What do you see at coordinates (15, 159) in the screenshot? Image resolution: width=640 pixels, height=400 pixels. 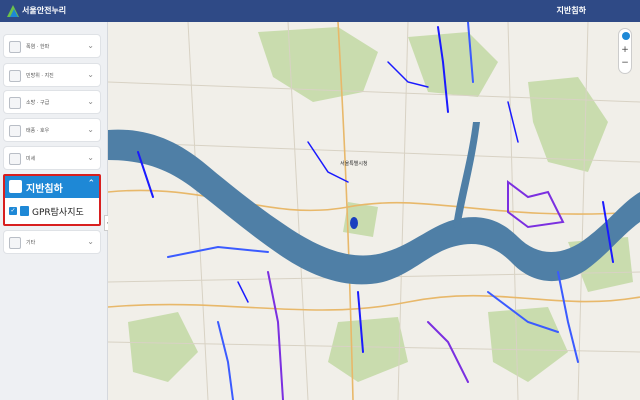 I see `dust-icon` at bounding box center [15, 159].